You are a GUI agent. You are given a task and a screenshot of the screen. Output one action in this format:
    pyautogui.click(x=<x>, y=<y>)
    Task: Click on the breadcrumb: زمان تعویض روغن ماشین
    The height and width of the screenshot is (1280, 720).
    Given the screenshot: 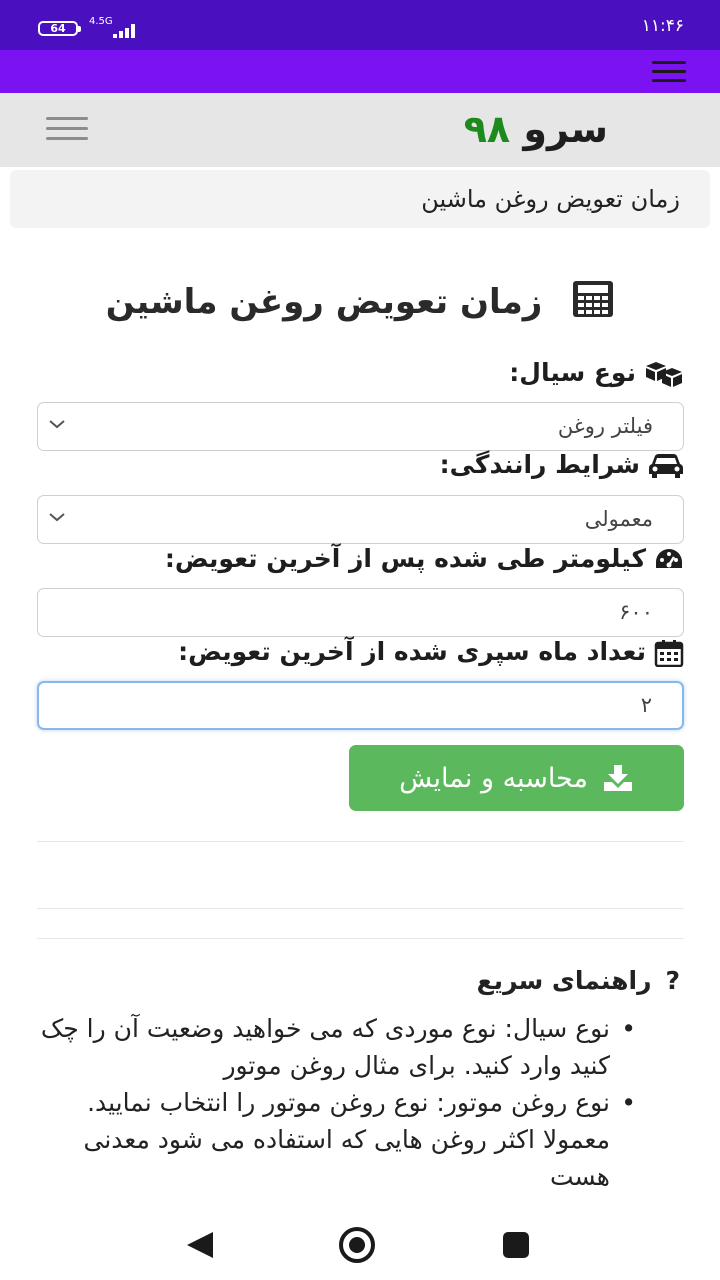 What is the action you would take?
    pyautogui.click(x=360, y=199)
    